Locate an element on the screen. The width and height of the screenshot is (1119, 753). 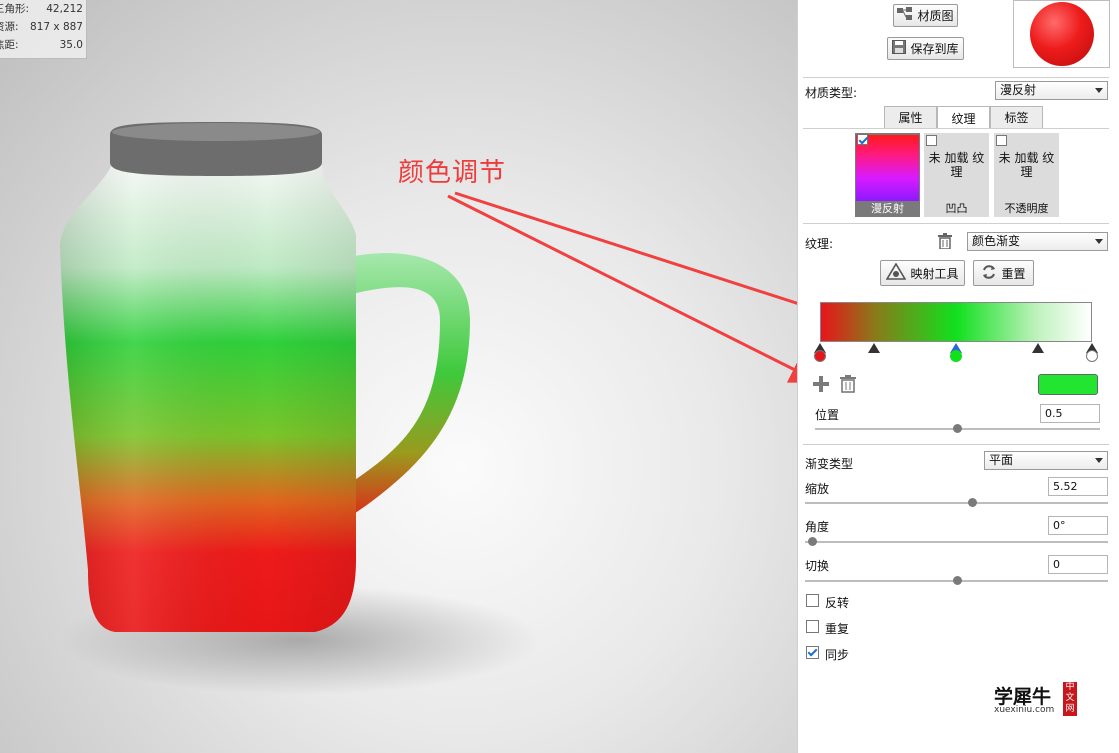
scale-field: 5.52 is located at coordinates (1078, 486).